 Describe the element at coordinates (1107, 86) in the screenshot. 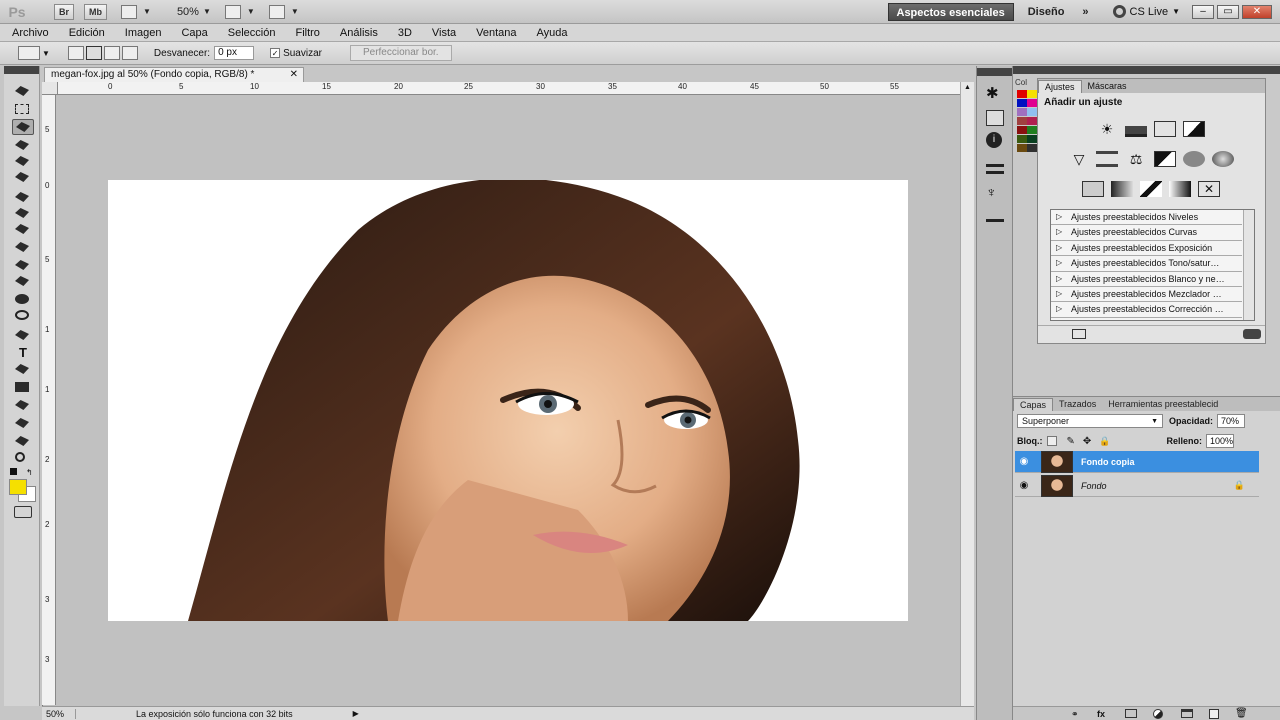

I see `tab-masks: Máscaras` at that location.